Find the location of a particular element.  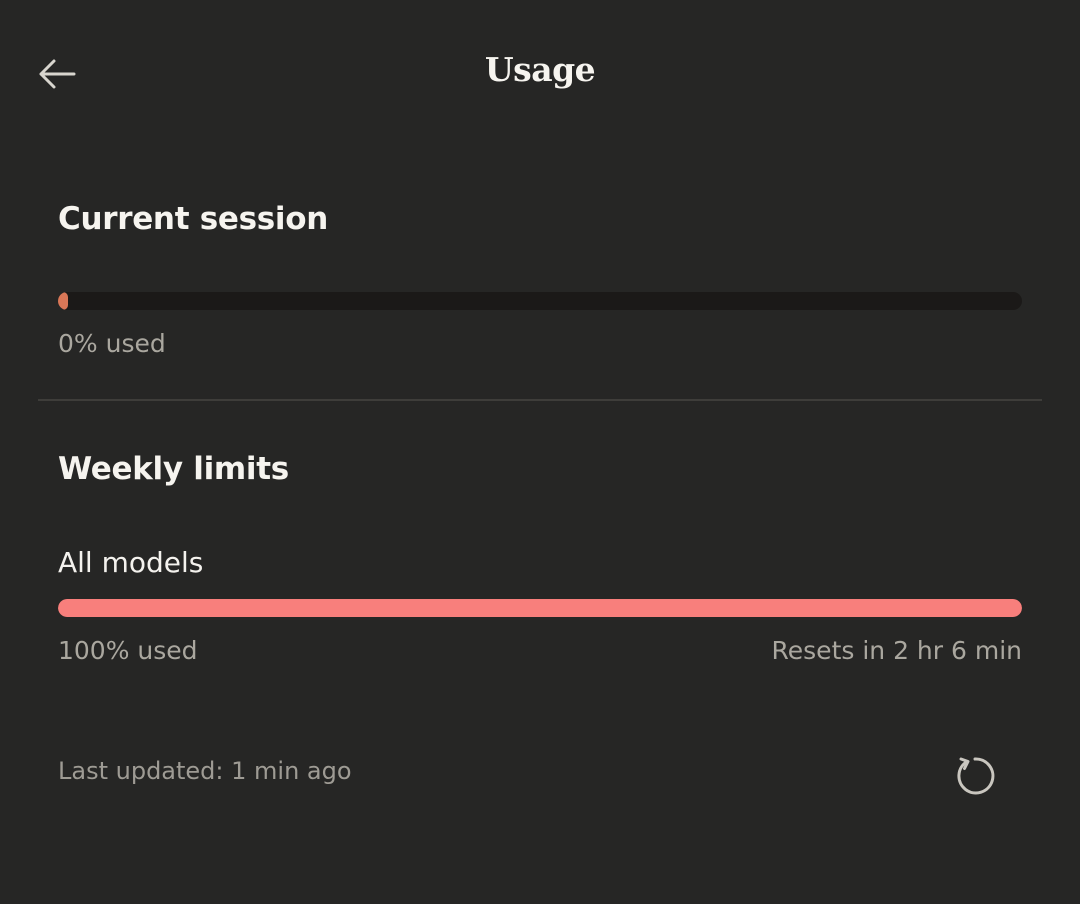

current-session-used-label: 0% used is located at coordinates (112, 343).